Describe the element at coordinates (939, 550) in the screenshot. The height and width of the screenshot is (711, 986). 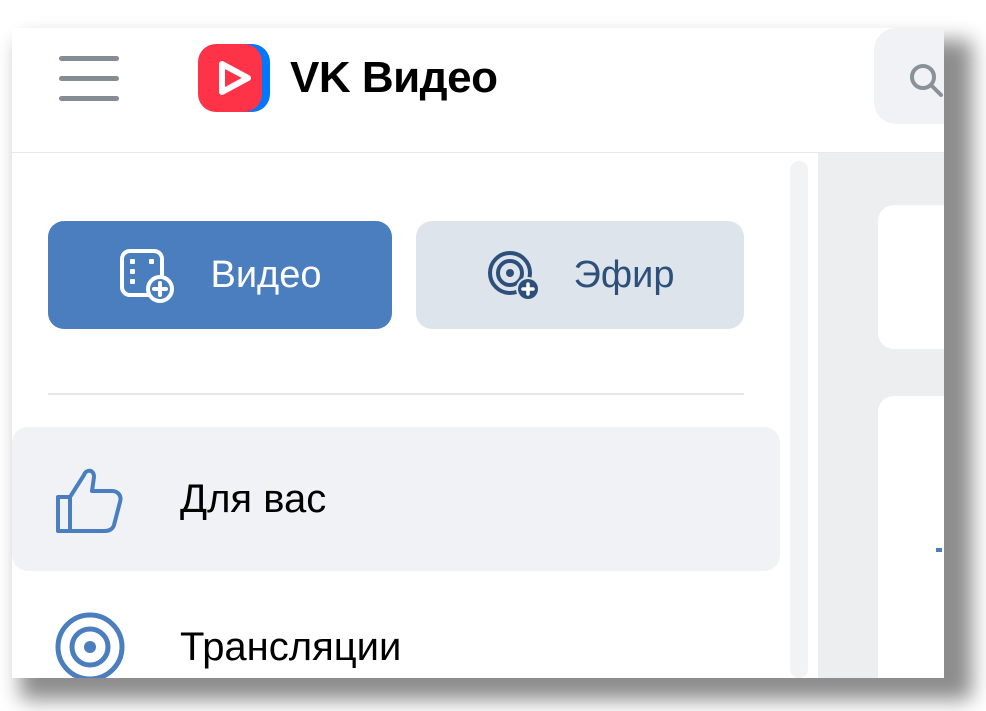
I see `active-tab-indicator` at that location.